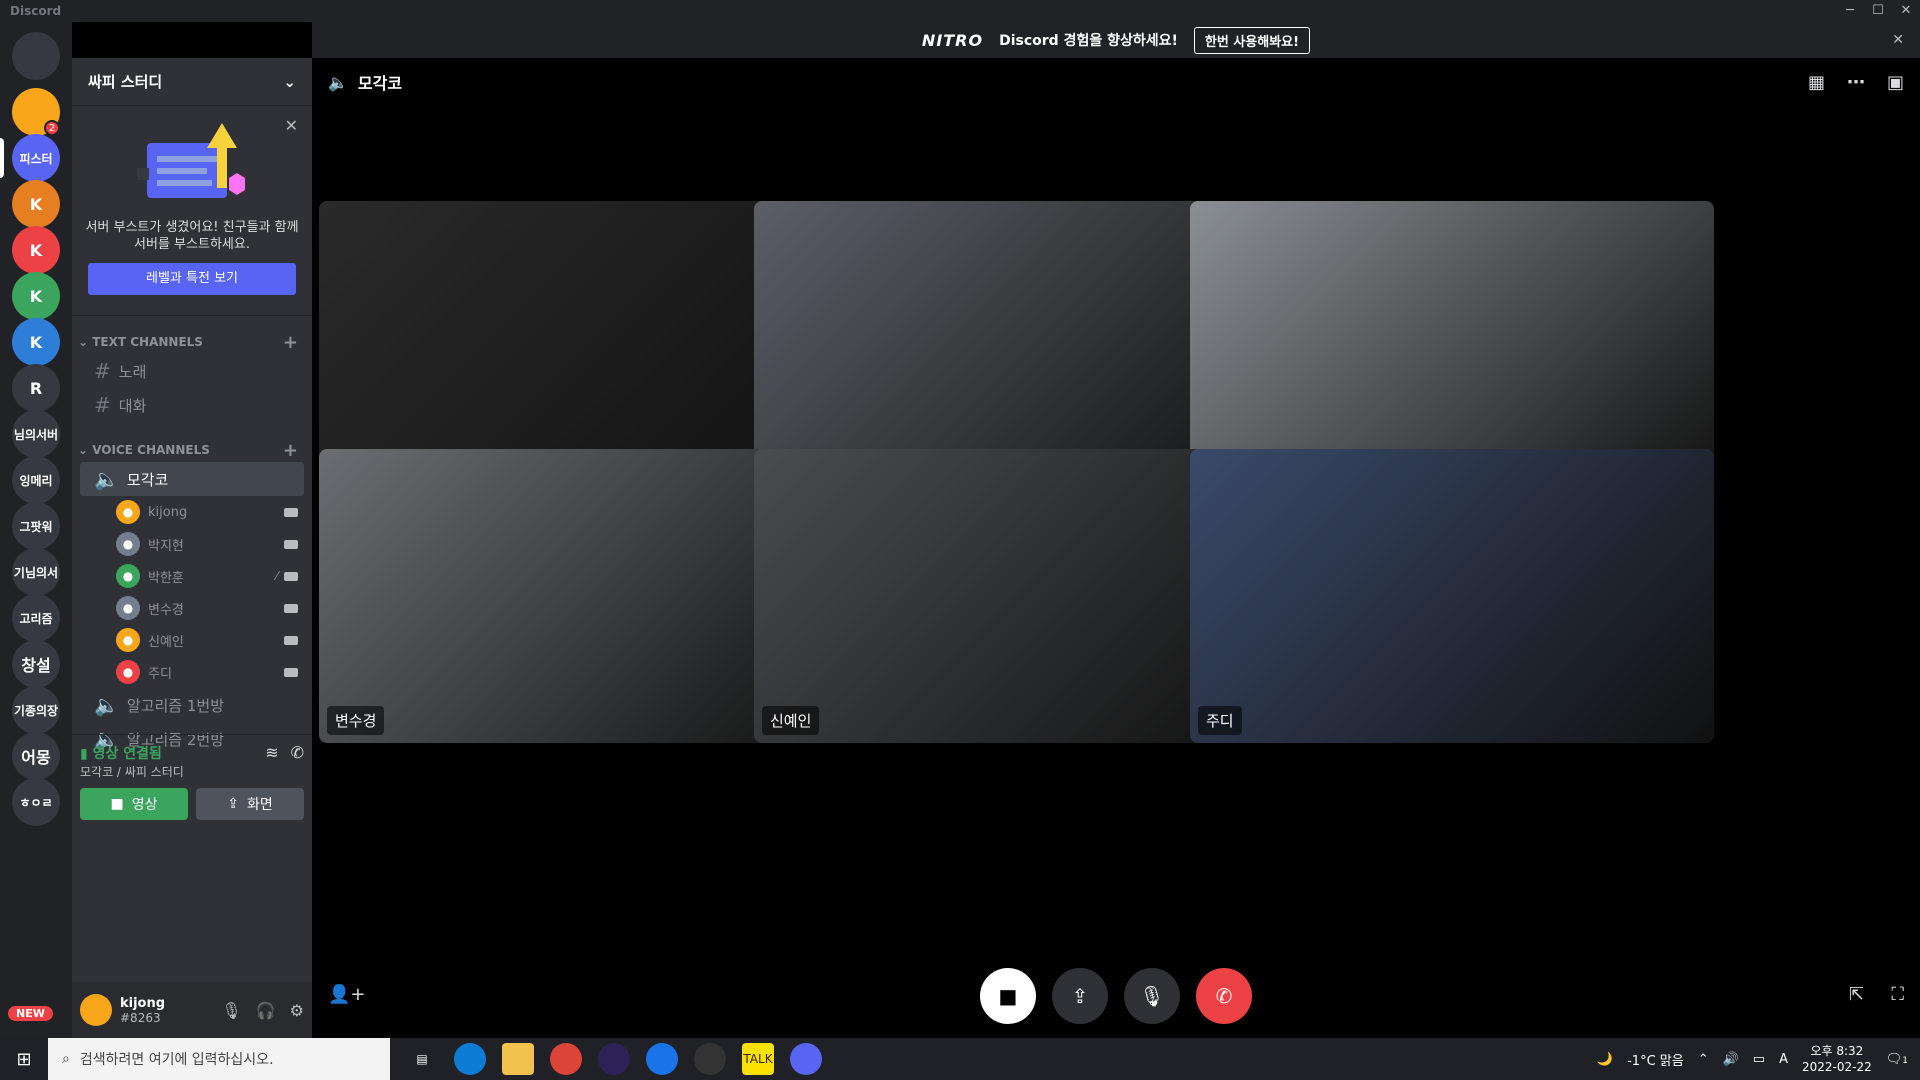  I want to click on camera-icon: ■, so click(117, 804).